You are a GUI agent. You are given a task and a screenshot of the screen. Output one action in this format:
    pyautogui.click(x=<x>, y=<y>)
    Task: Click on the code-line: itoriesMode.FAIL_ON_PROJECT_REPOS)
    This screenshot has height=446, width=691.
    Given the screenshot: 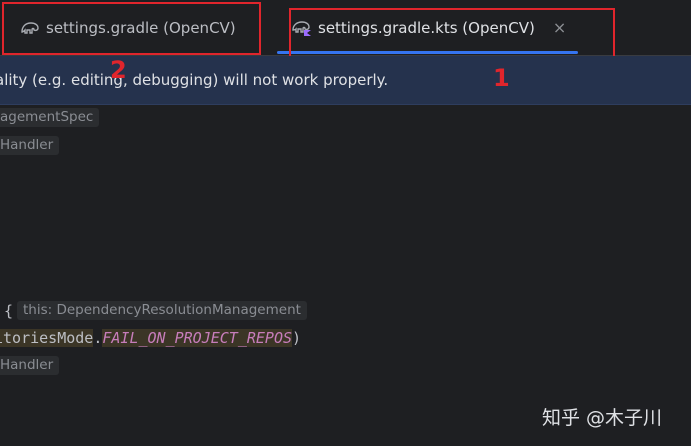 What is the action you would take?
    pyautogui.click(x=150, y=338)
    